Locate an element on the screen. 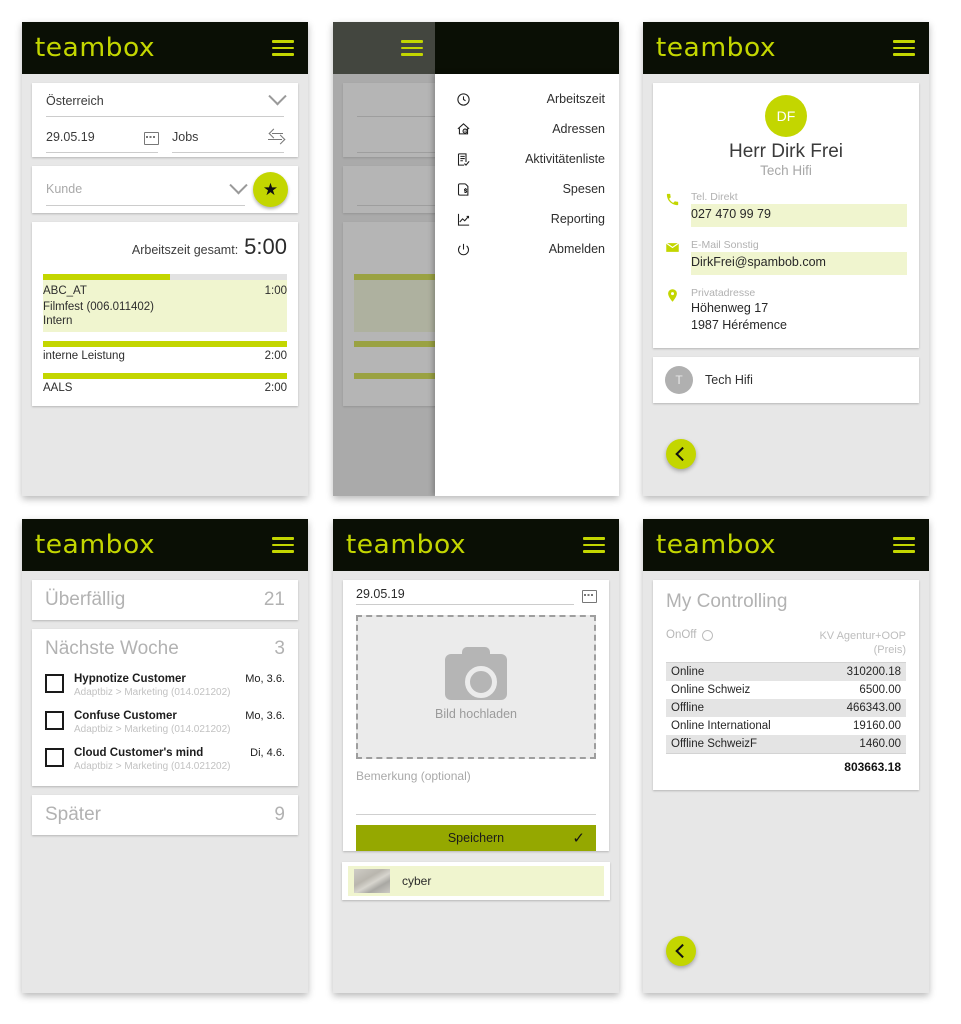  favorite-star-button: ★ is located at coordinates (270, 189).